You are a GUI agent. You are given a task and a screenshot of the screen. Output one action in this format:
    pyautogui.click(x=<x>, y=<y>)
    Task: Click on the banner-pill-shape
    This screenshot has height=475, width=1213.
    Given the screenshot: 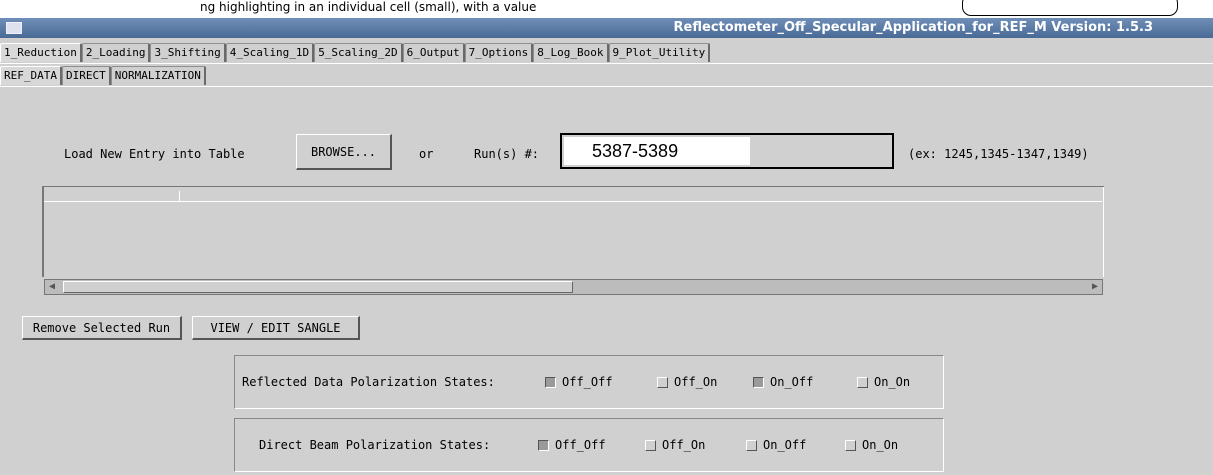 What is the action you would take?
    pyautogui.click(x=1070, y=8)
    